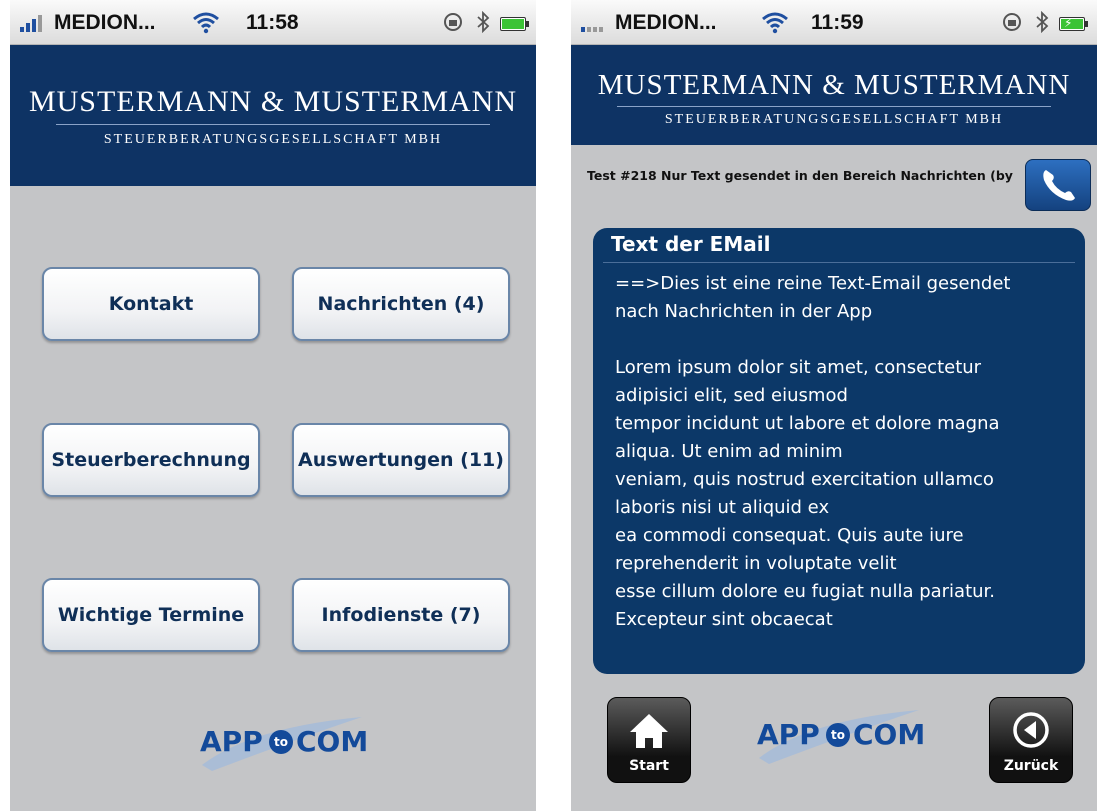  I want to click on menu-button-wichtige-termine: Wichtige Termine, so click(151, 615).